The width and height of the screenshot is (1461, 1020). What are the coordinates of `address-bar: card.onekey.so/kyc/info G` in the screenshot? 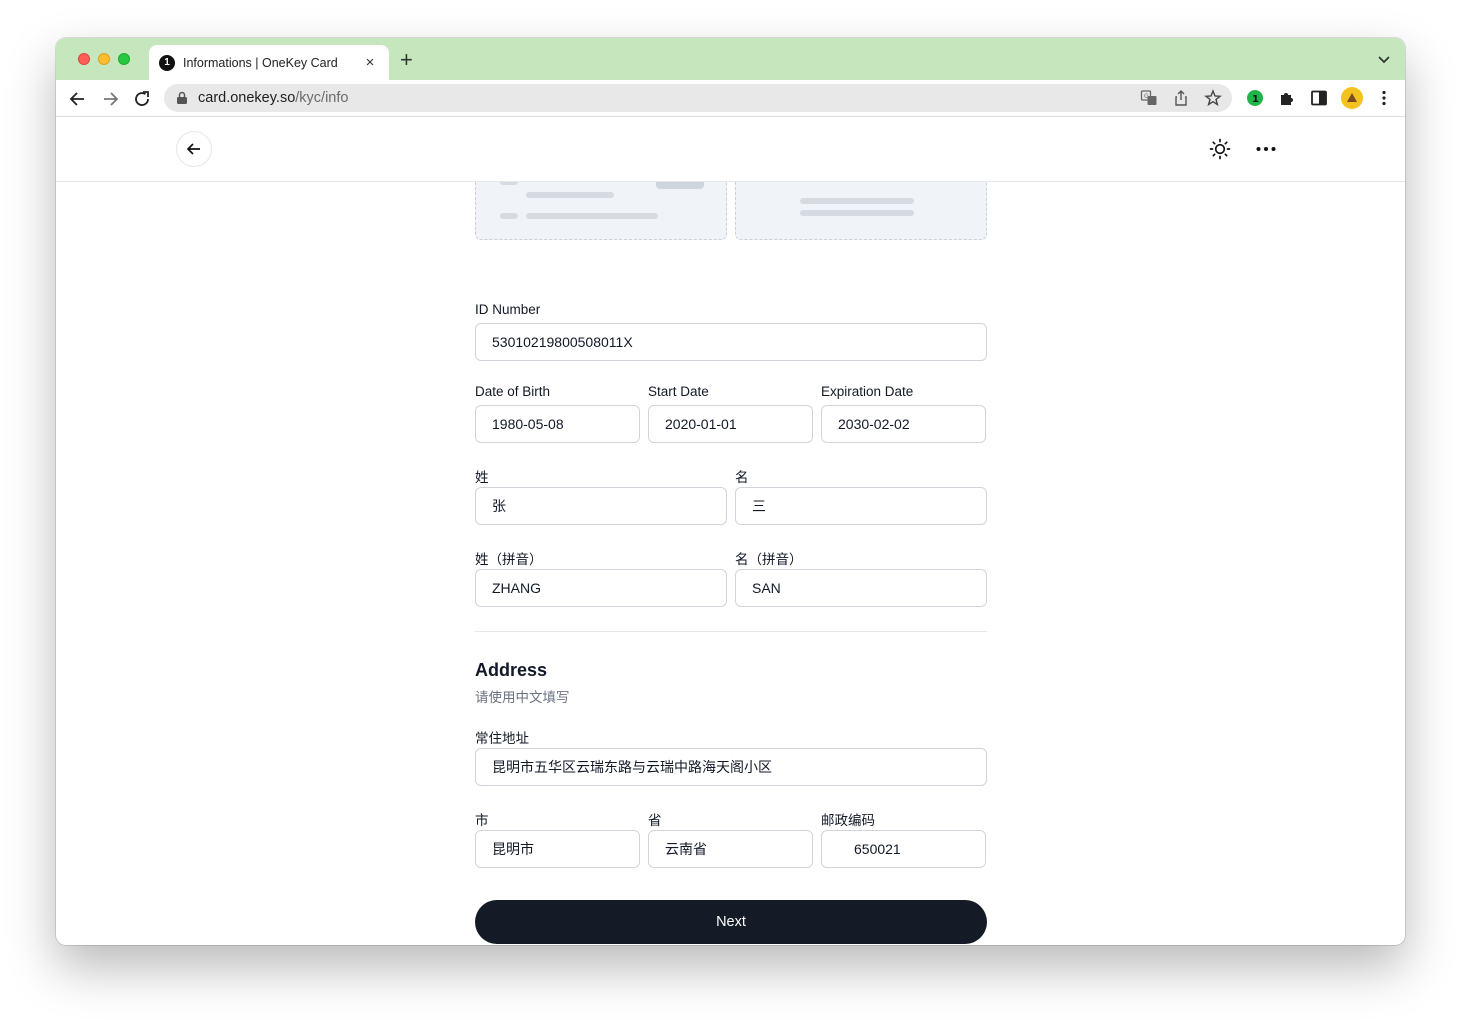 It's located at (698, 98).